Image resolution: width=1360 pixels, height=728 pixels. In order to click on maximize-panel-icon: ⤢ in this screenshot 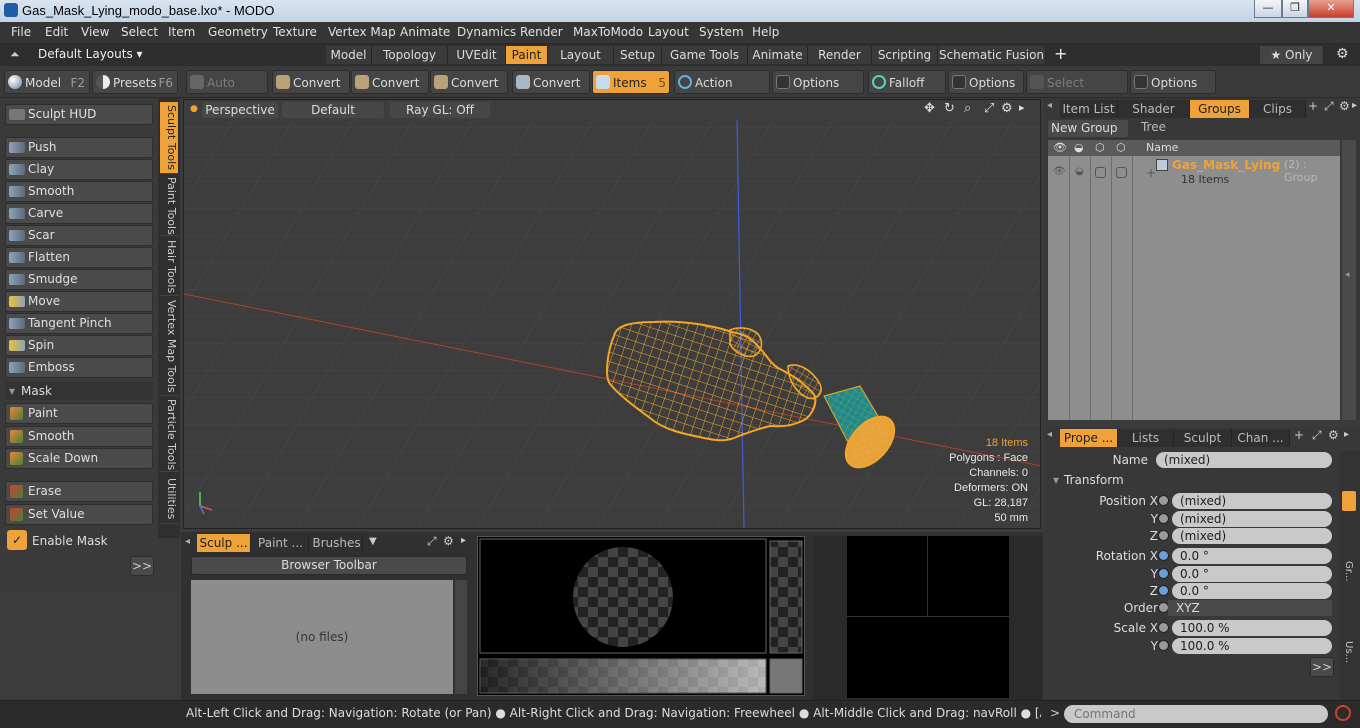, I will do `click(432, 541)`.